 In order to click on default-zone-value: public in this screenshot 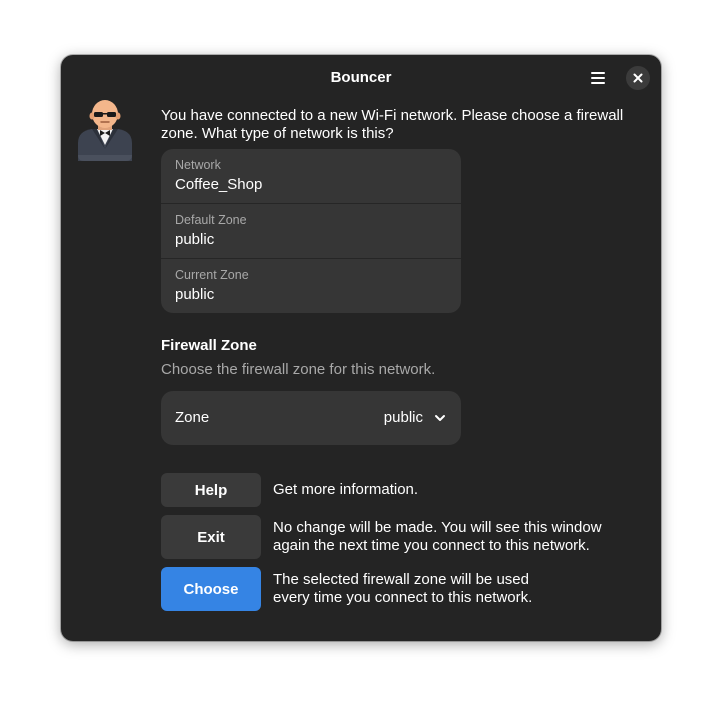, I will do `click(195, 239)`.